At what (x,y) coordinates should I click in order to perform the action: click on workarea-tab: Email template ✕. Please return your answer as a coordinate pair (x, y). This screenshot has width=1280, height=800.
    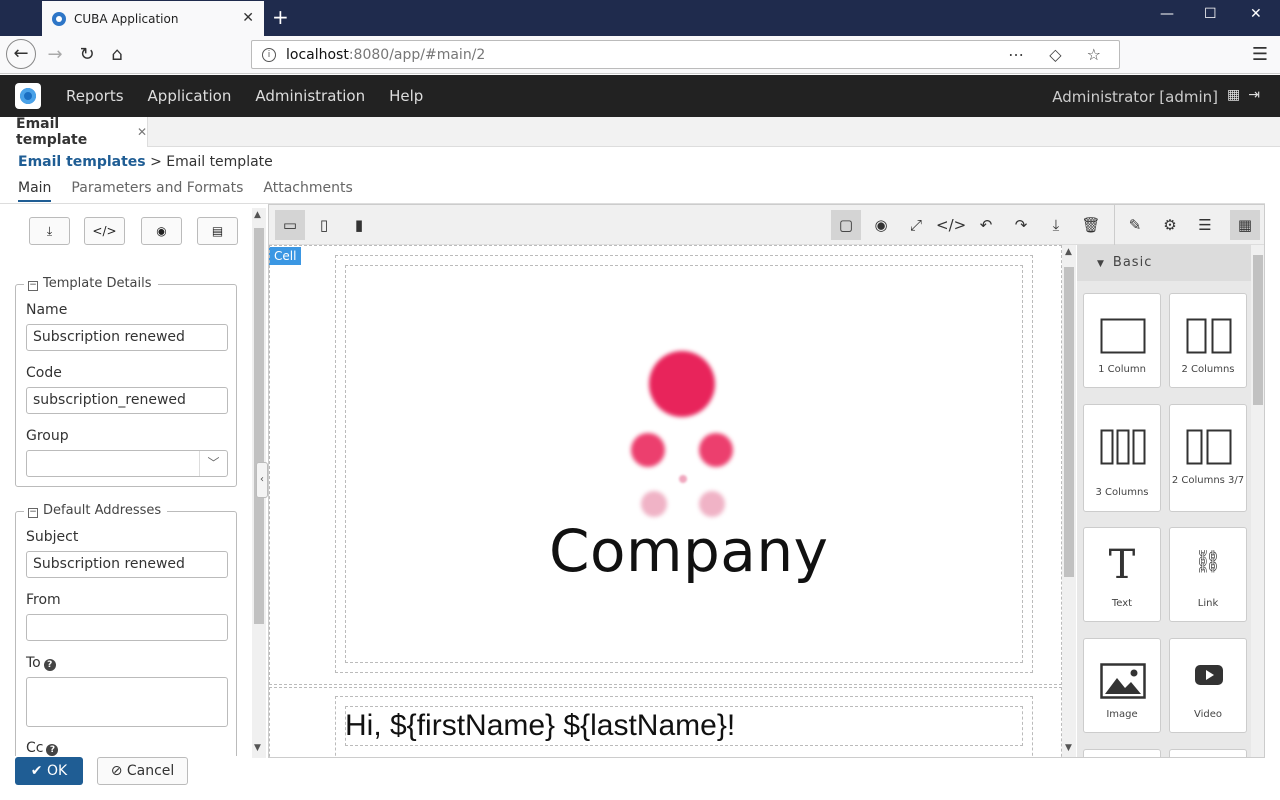
    Looking at the image, I should click on (74, 132).